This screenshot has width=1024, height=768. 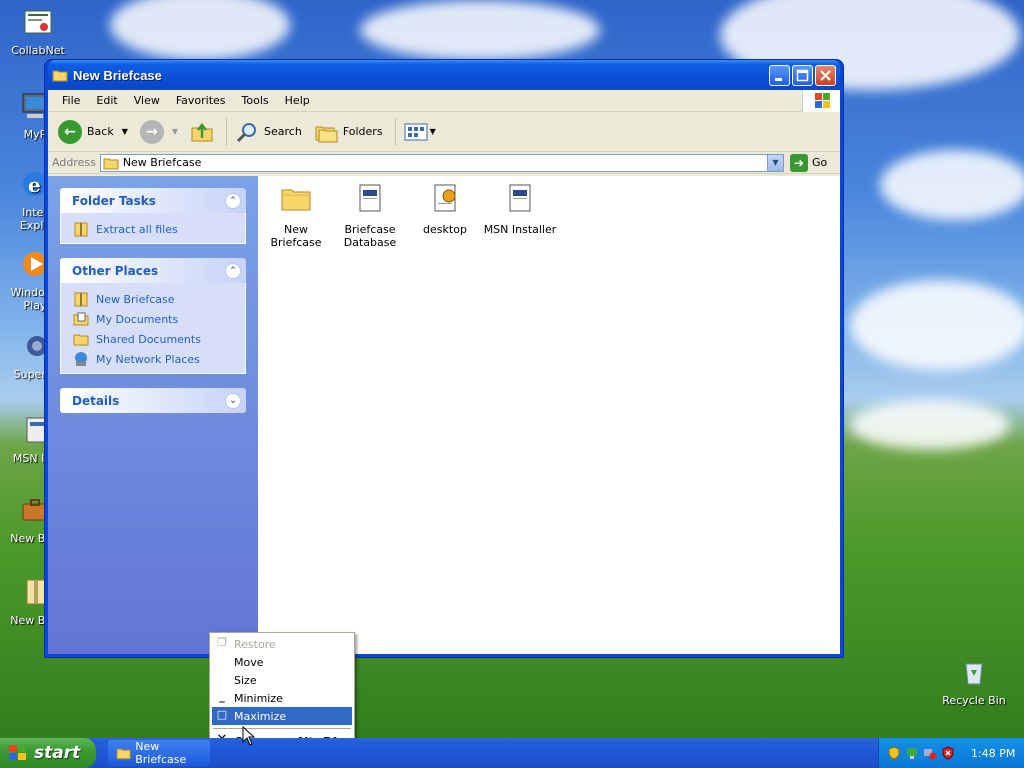 What do you see at coordinates (912, 753) in the screenshot?
I see `network-icon` at bounding box center [912, 753].